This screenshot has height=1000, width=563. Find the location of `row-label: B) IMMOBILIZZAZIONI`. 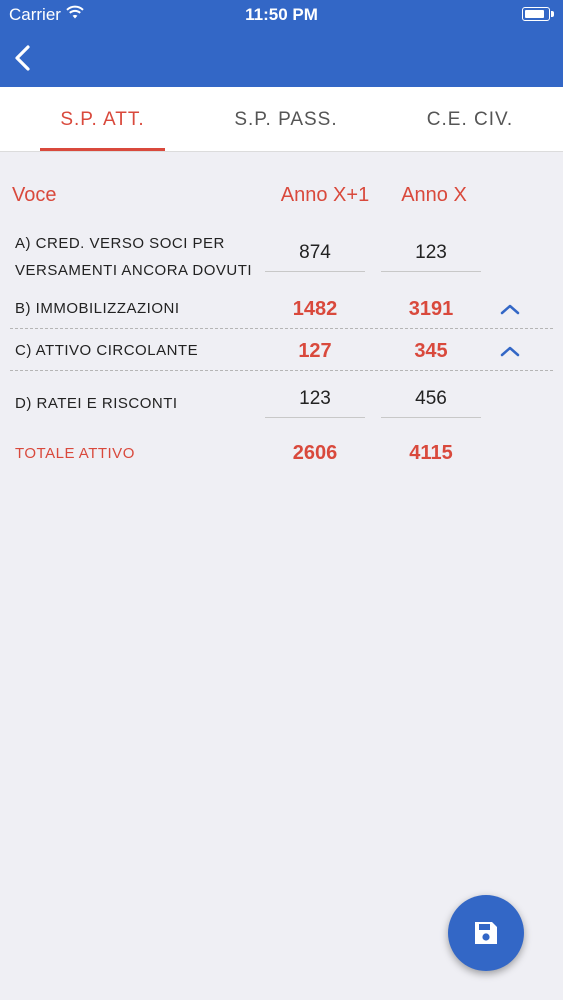

row-label: B) IMMOBILIZZAZIONI is located at coordinates (97, 308).